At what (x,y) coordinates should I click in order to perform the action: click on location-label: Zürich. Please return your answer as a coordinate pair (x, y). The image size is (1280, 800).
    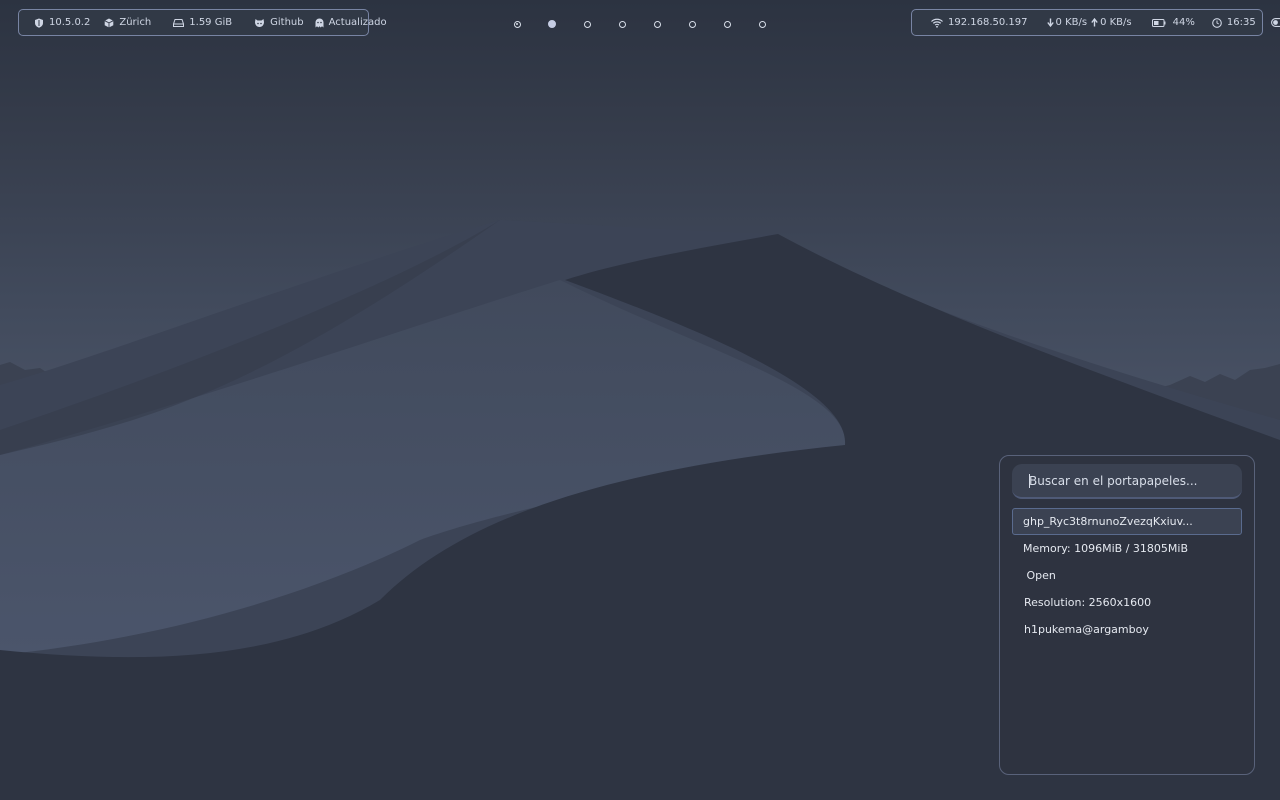
    Looking at the image, I should click on (135, 22).